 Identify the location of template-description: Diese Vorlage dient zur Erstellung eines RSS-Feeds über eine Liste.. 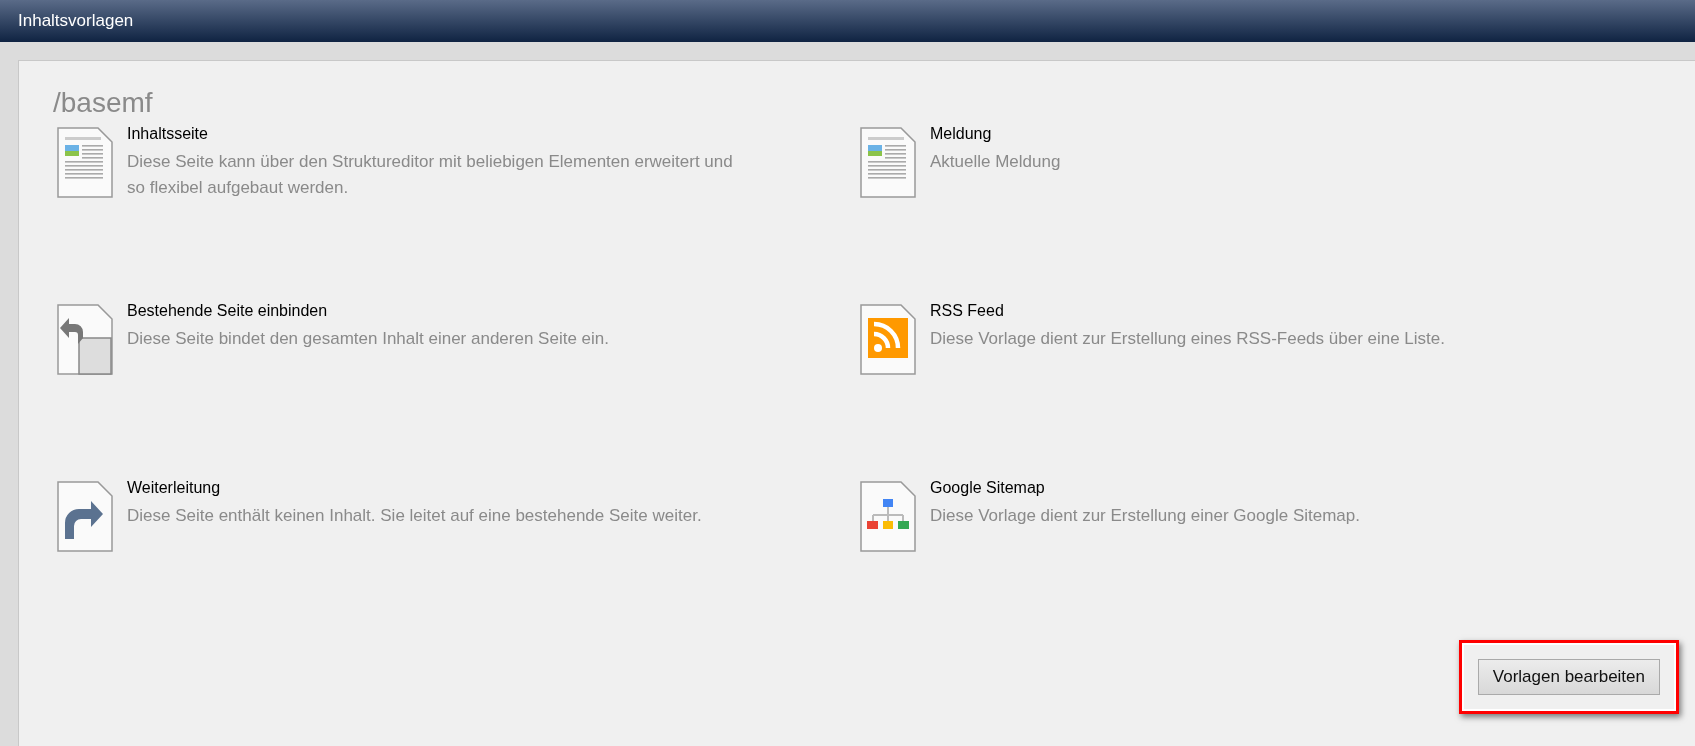
(1188, 339).